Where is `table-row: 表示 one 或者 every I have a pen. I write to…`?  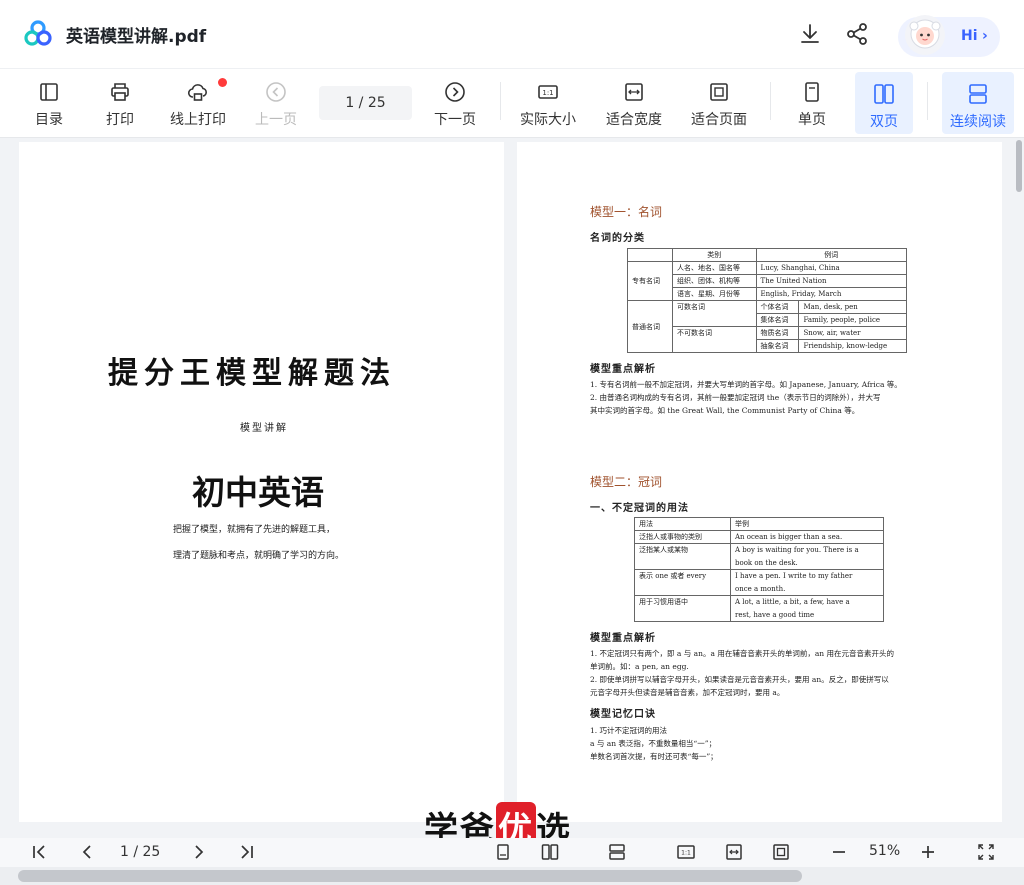
table-row: 表示 one 或者 every I have a pen. I write to… is located at coordinates (759, 576).